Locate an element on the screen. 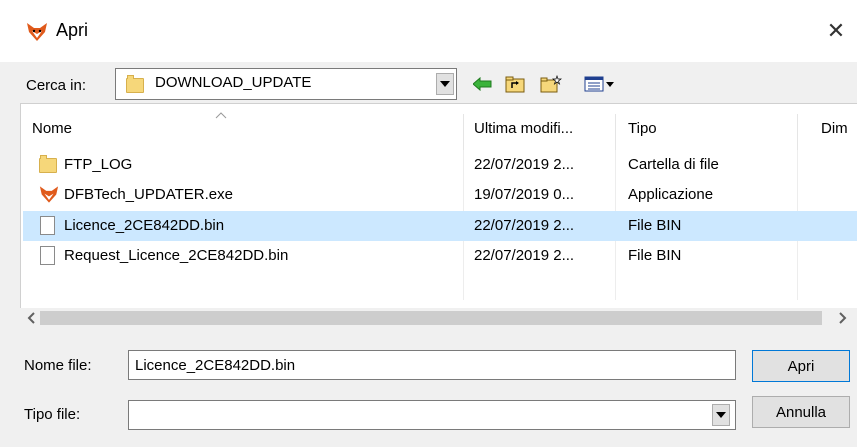  open-button: Apri is located at coordinates (801, 366).